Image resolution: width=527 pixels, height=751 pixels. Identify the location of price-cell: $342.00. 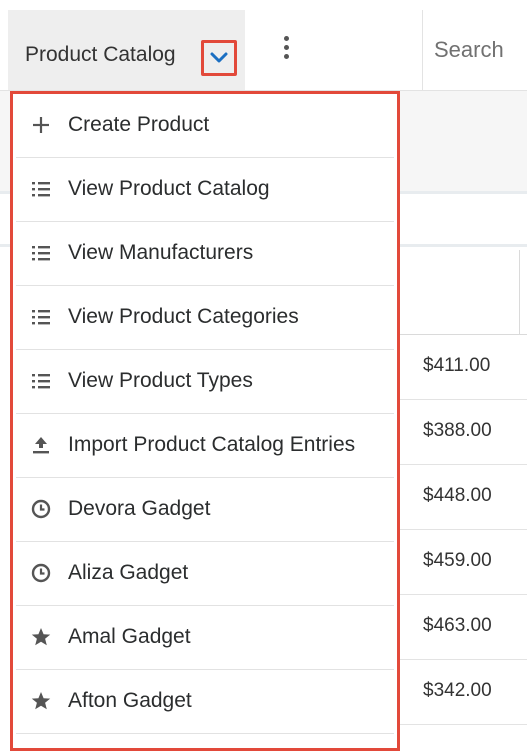
(457, 690).